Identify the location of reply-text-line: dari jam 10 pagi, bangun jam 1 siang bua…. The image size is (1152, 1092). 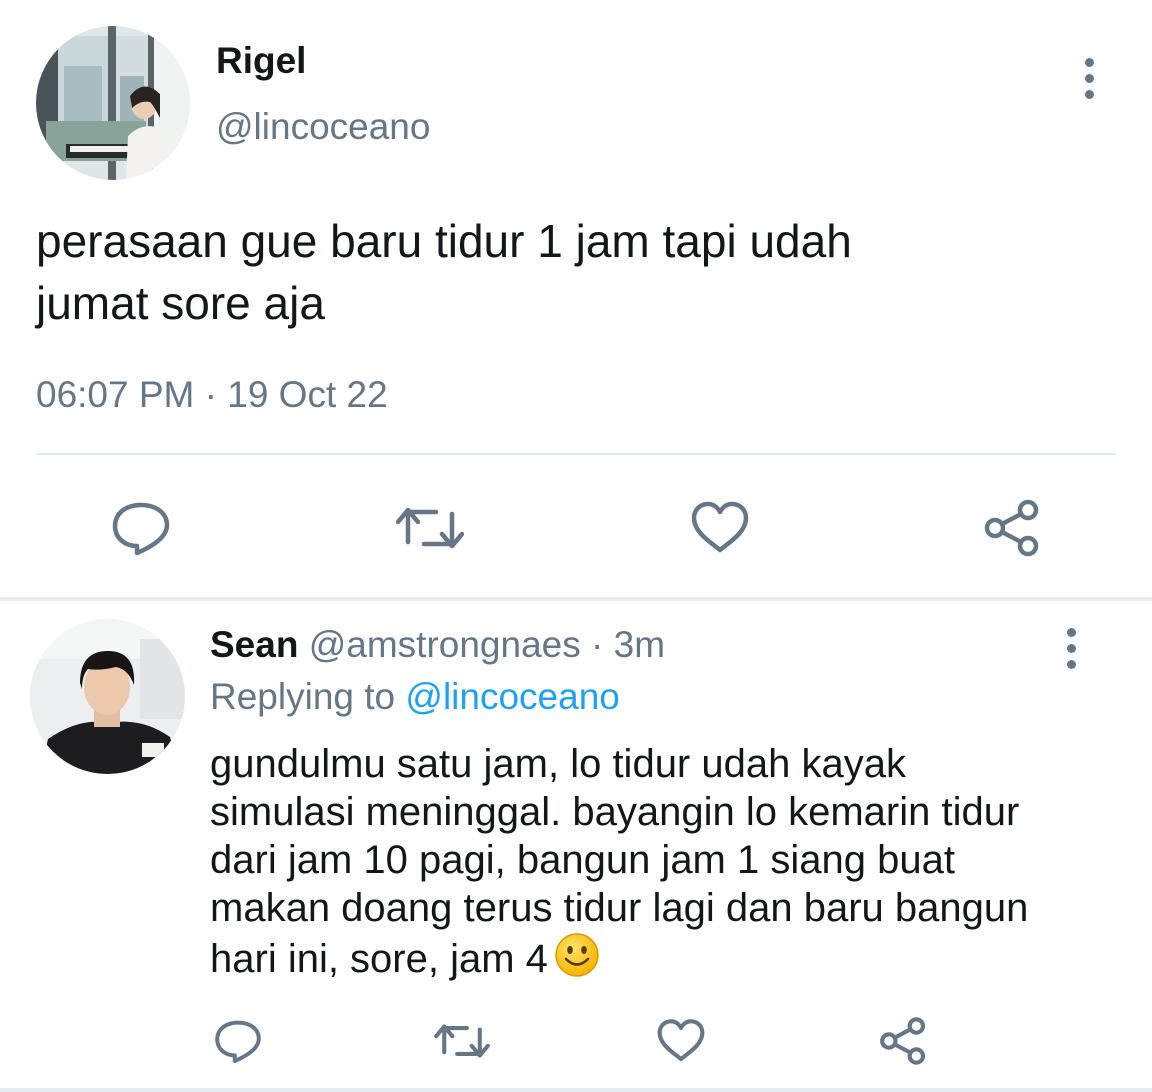
(582, 860).